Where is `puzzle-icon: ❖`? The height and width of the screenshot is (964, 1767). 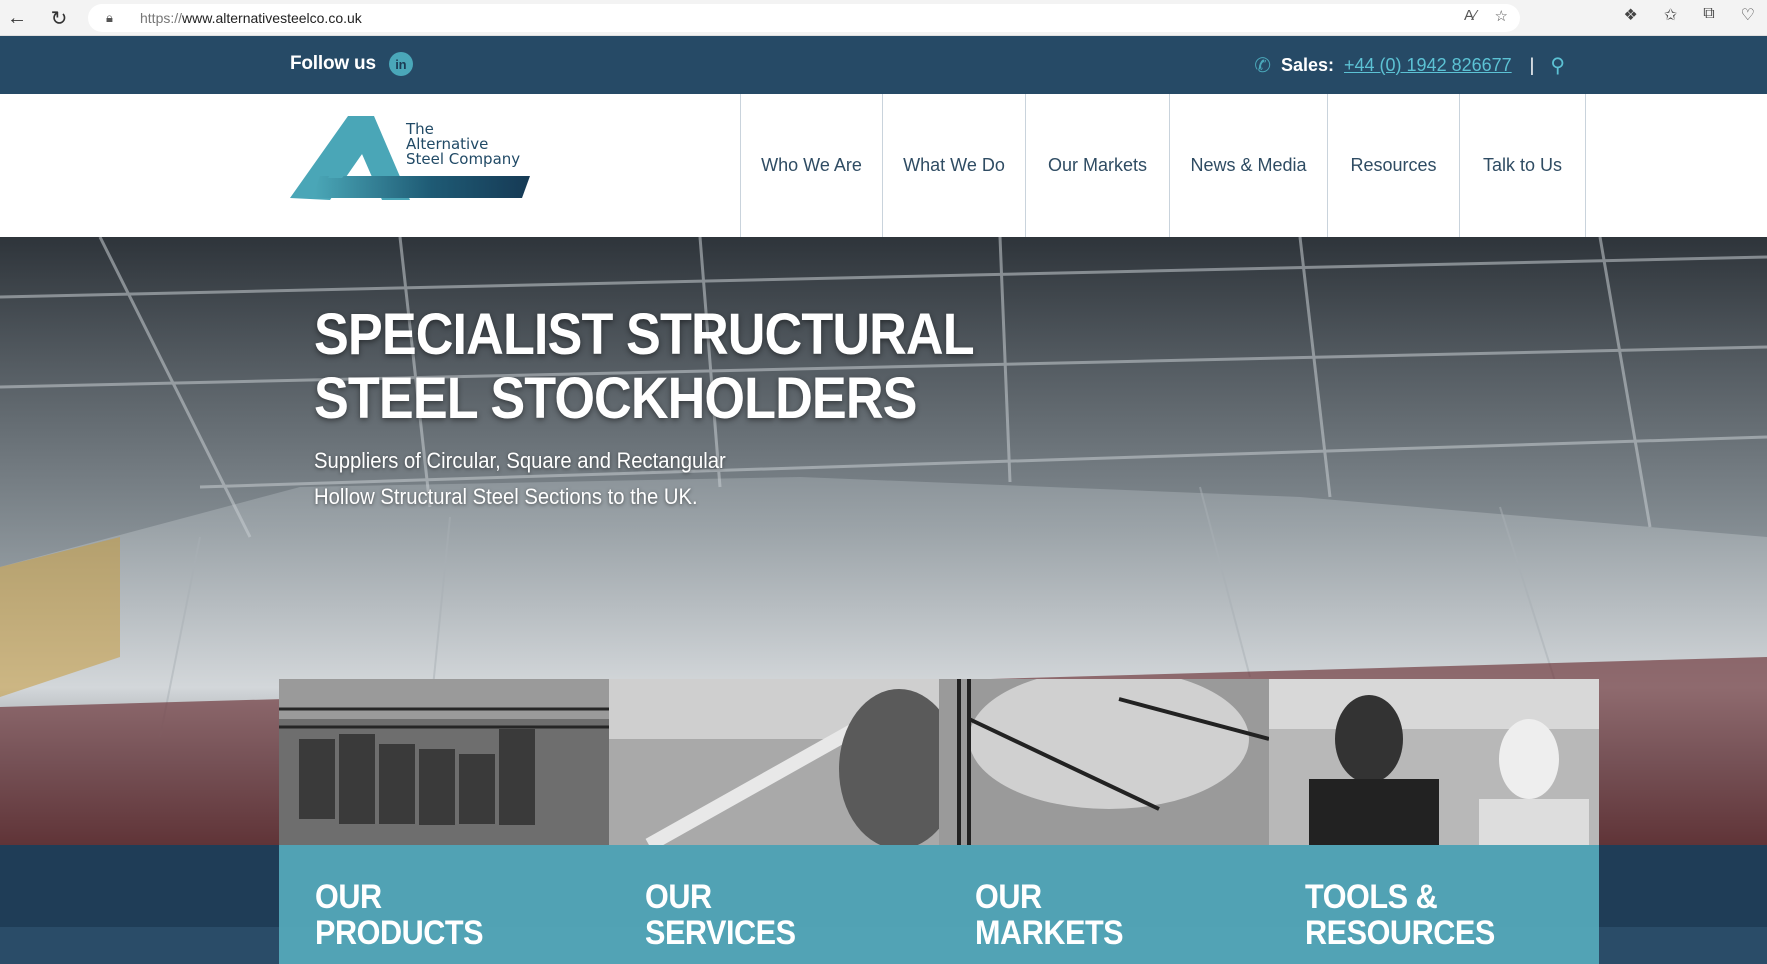
puzzle-icon: ❖ is located at coordinates (1630, 15).